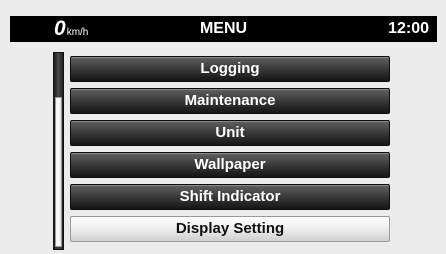 Image resolution: width=446 pixels, height=254 pixels. What do you see at coordinates (408, 28) in the screenshot?
I see `clock: 12:00` at bounding box center [408, 28].